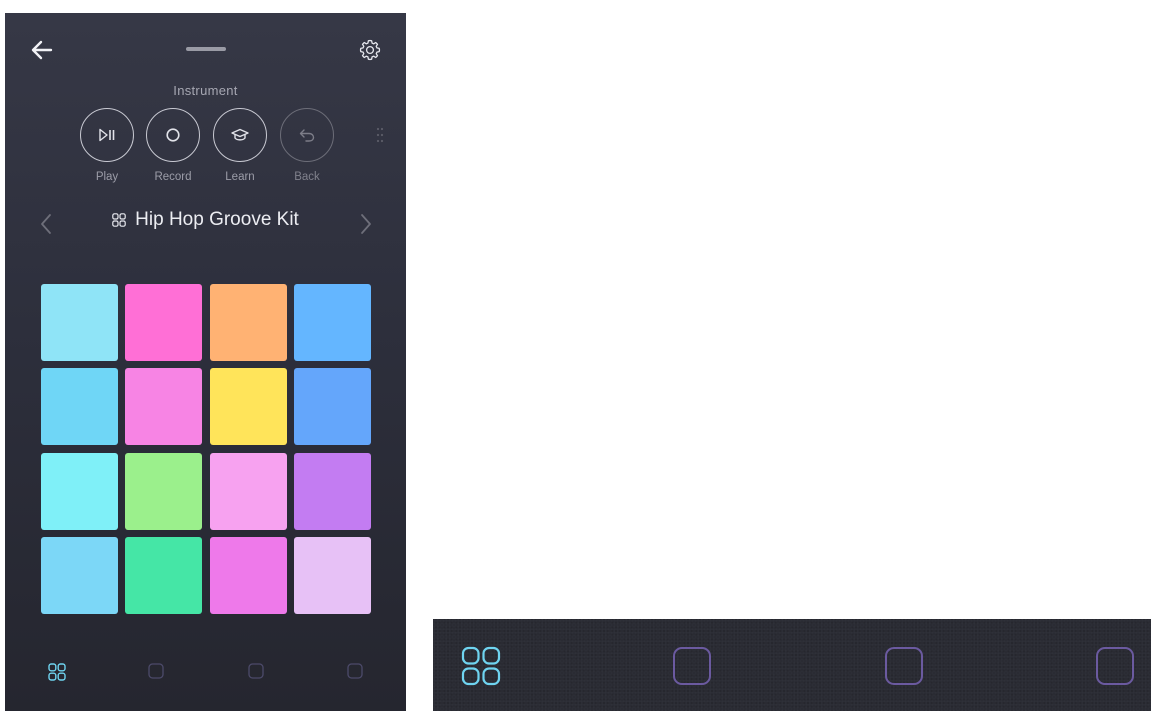  Describe the element at coordinates (307, 177) in the screenshot. I see `back-label: Back` at that location.